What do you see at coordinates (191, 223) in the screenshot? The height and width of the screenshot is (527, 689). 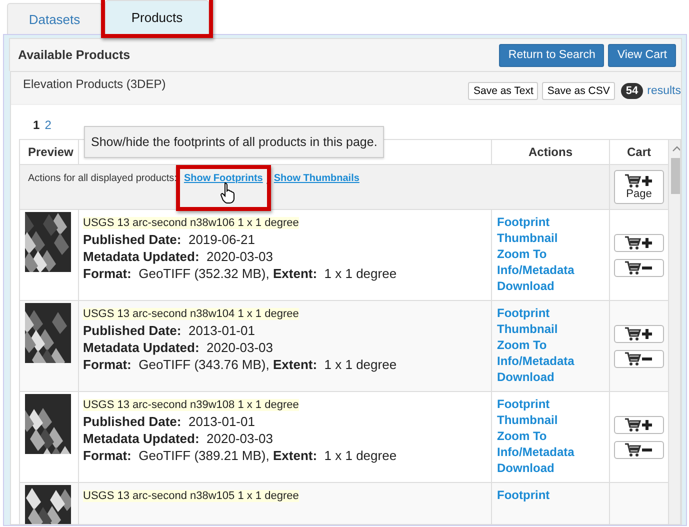 I see `product-title: USGS 13 arc-second n38w106 1 x 1 degree` at bounding box center [191, 223].